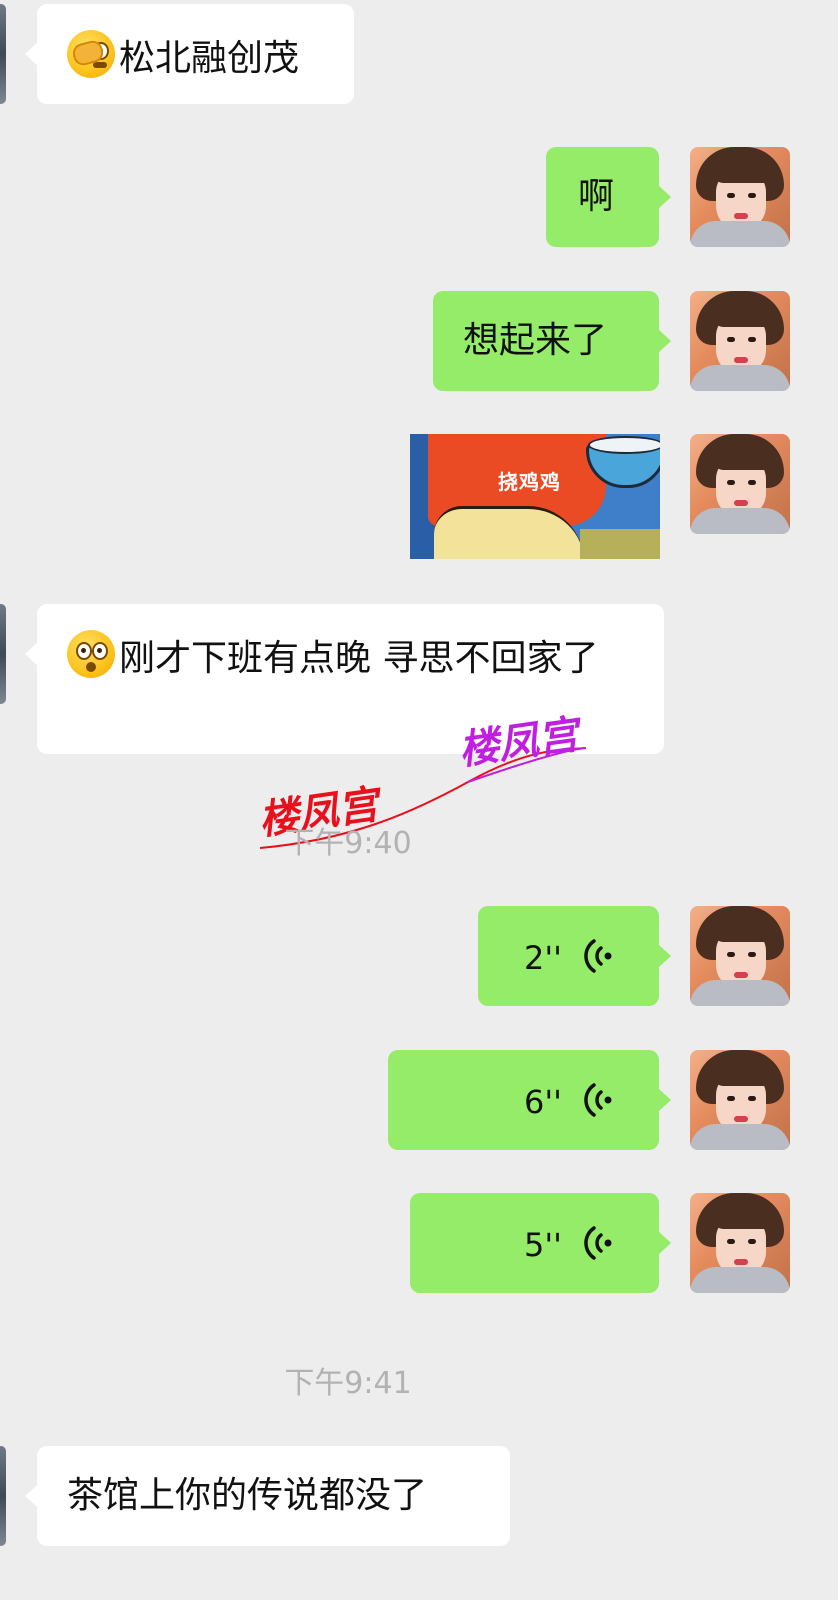 The width and height of the screenshot is (838, 1600). What do you see at coordinates (247, 1495) in the screenshot?
I see `message-text: 茶馆上你的传说都没了` at bounding box center [247, 1495].